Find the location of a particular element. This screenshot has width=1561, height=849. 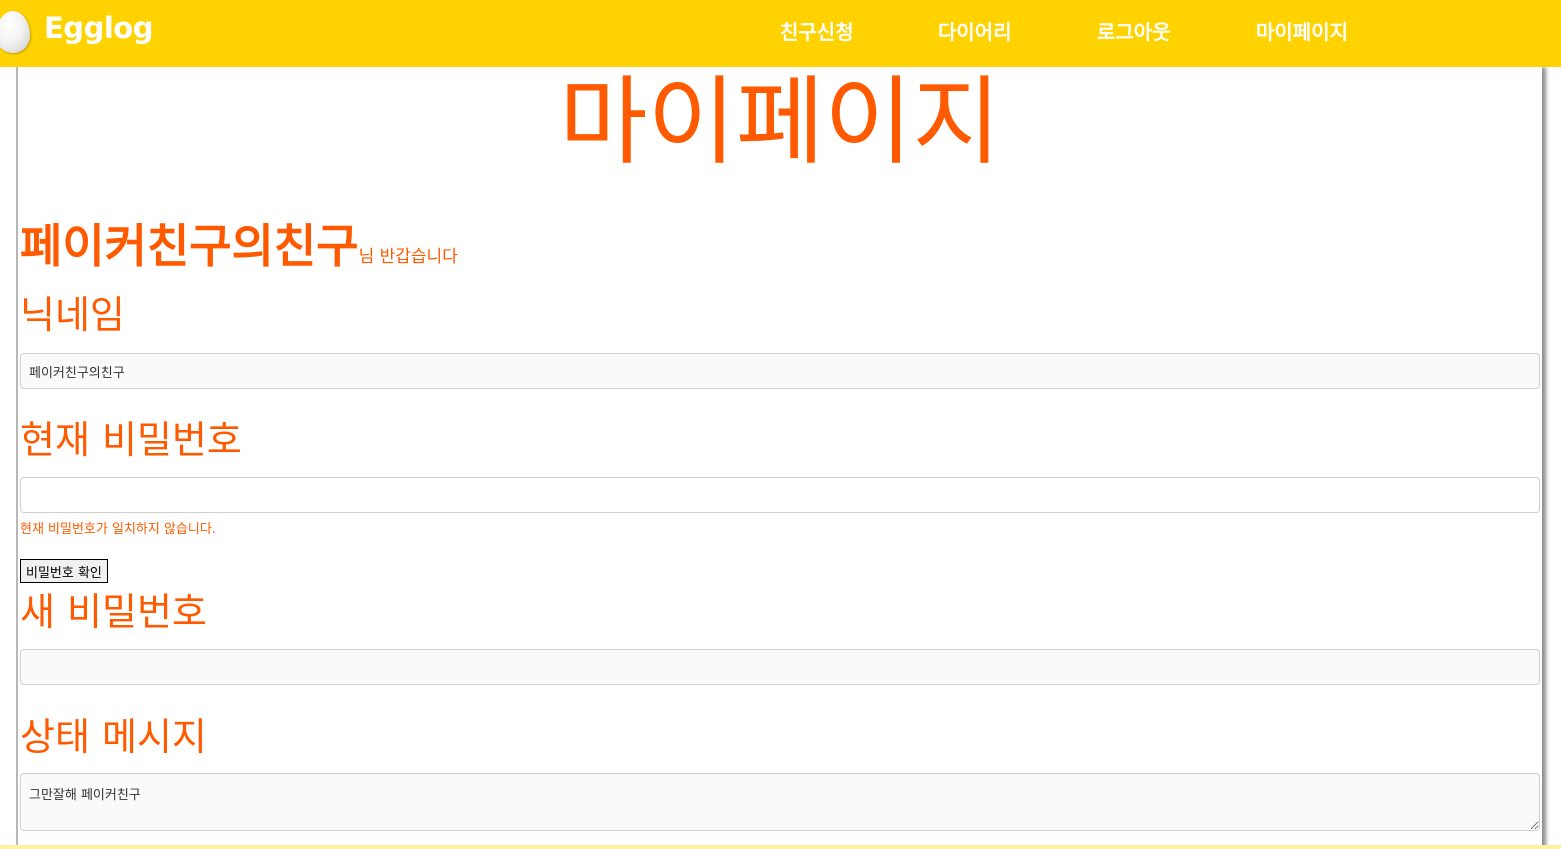

status-message-label: 상태 메시지 is located at coordinates (113, 737).